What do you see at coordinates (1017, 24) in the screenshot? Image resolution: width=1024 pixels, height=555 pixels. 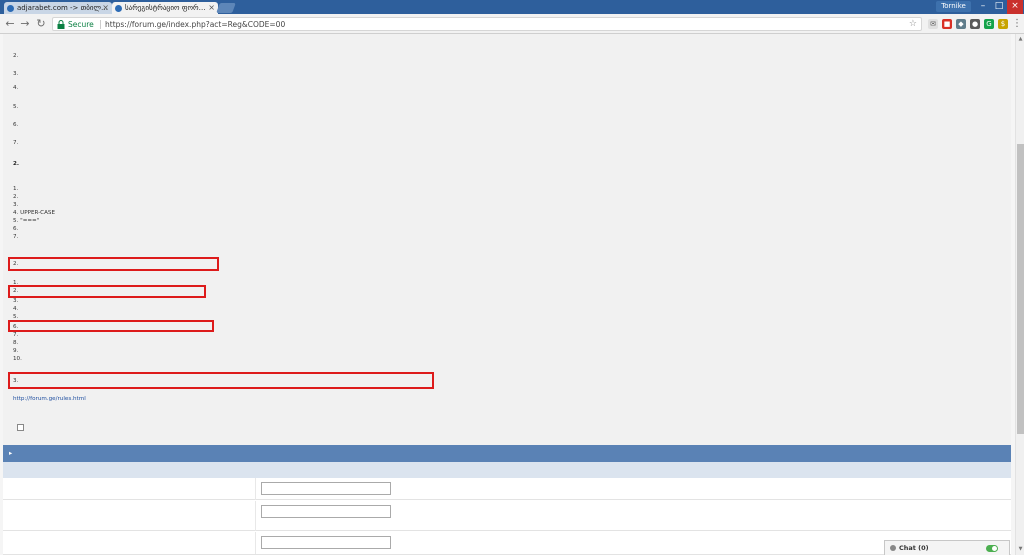 I see `browser-menu-icon: ⋮` at bounding box center [1017, 24].